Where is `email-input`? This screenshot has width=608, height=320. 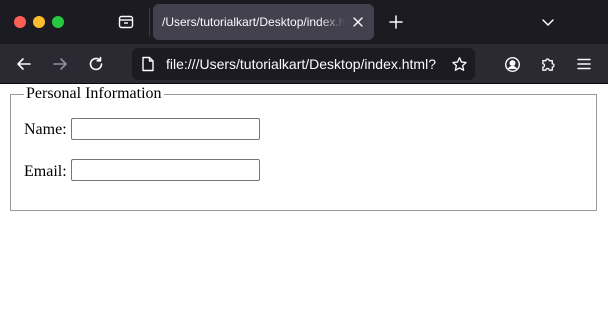 email-input is located at coordinates (165, 170).